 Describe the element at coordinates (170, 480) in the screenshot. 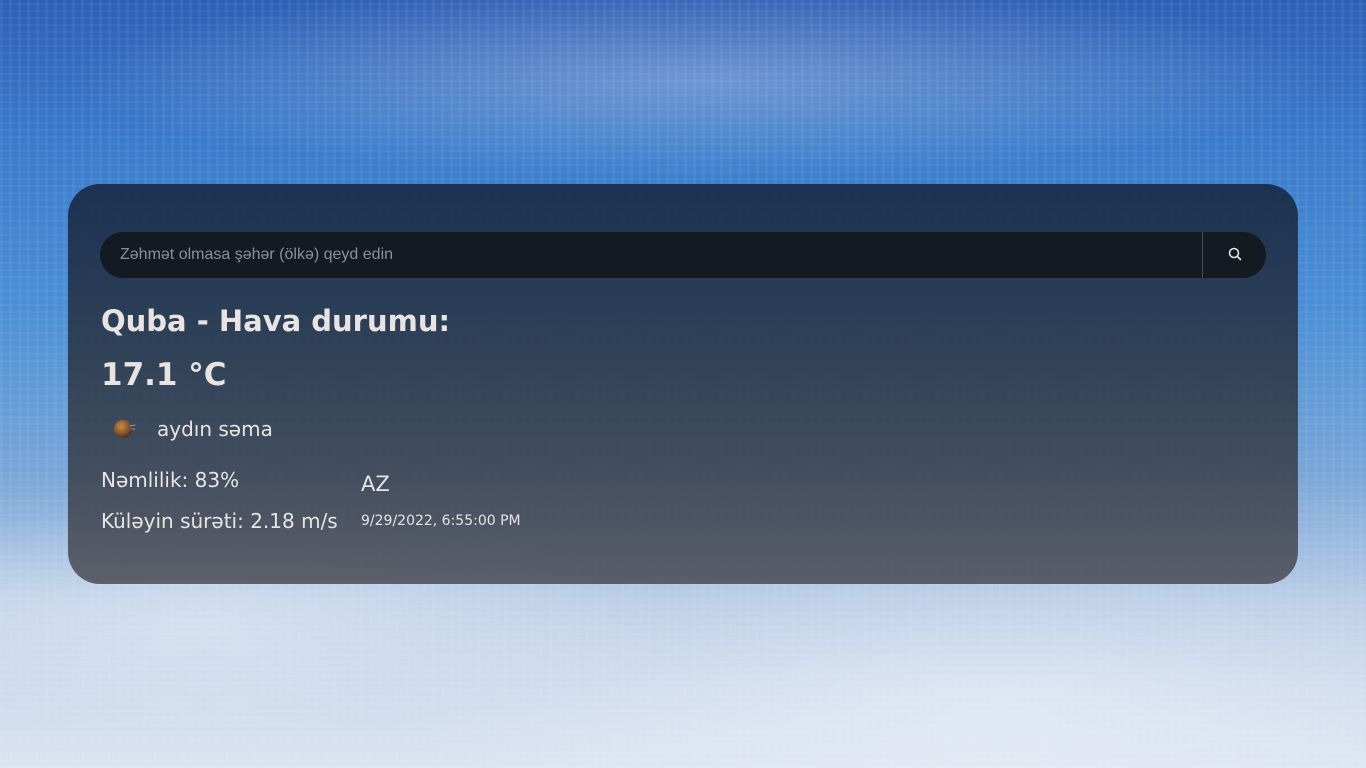

I see `humidity-value: Nəmlilik: 83%` at that location.